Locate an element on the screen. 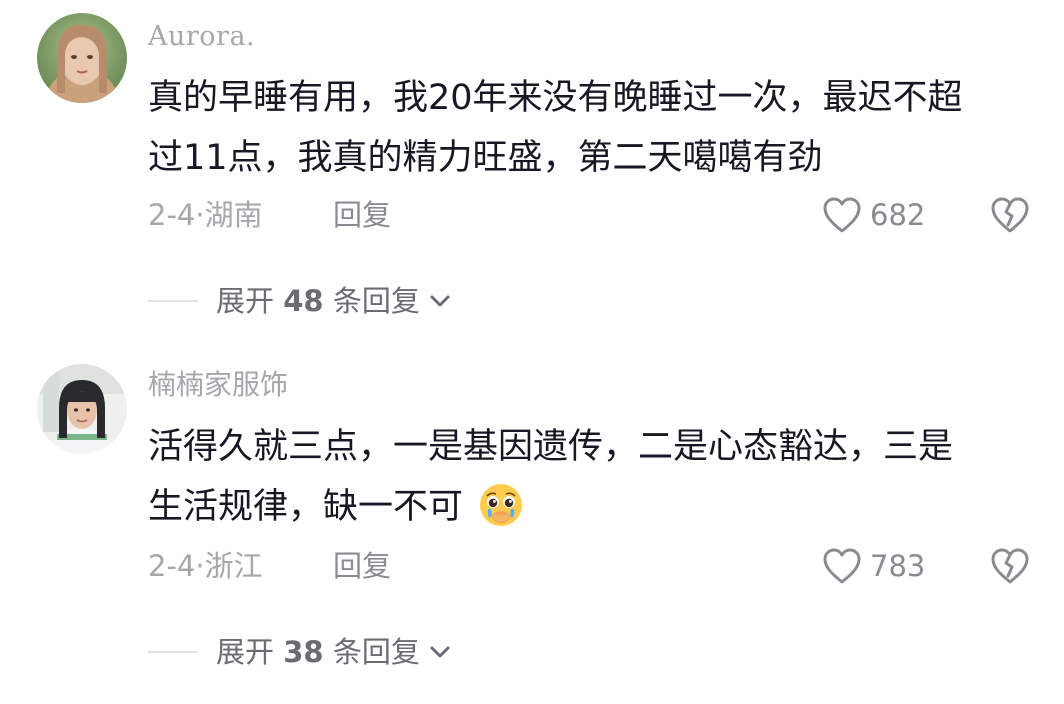  like-count: 783 is located at coordinates (898, 566).